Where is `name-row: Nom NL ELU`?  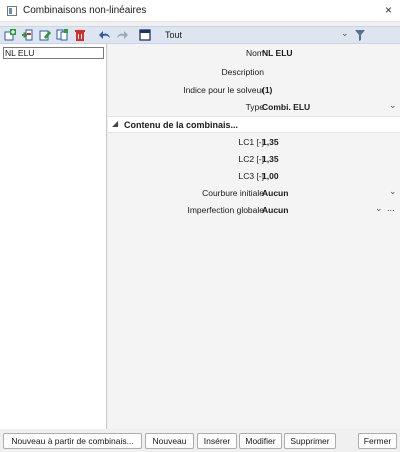
name-row: Nom NL ELU is located at coordinates (254, 52).